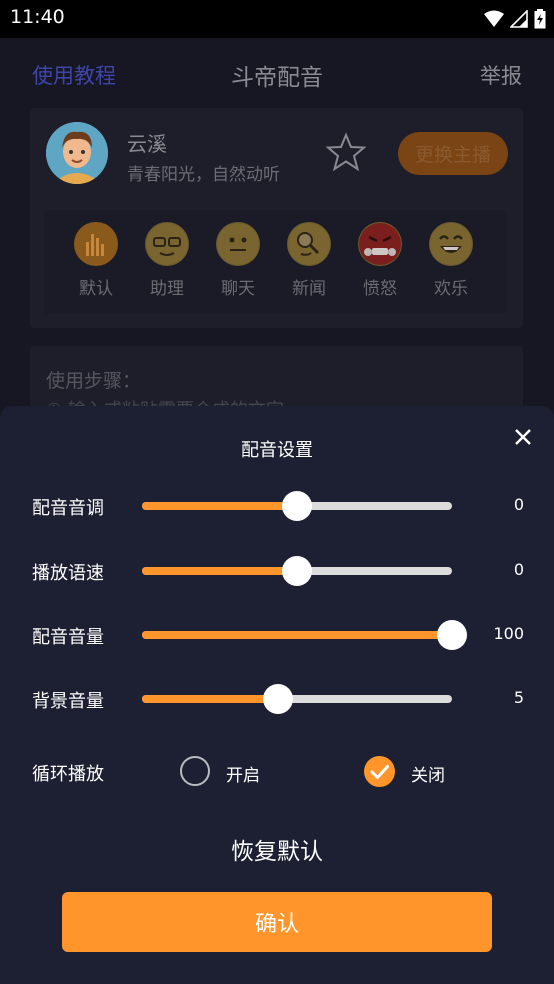  I want to click on smile-face-icon, so click(238, 244).